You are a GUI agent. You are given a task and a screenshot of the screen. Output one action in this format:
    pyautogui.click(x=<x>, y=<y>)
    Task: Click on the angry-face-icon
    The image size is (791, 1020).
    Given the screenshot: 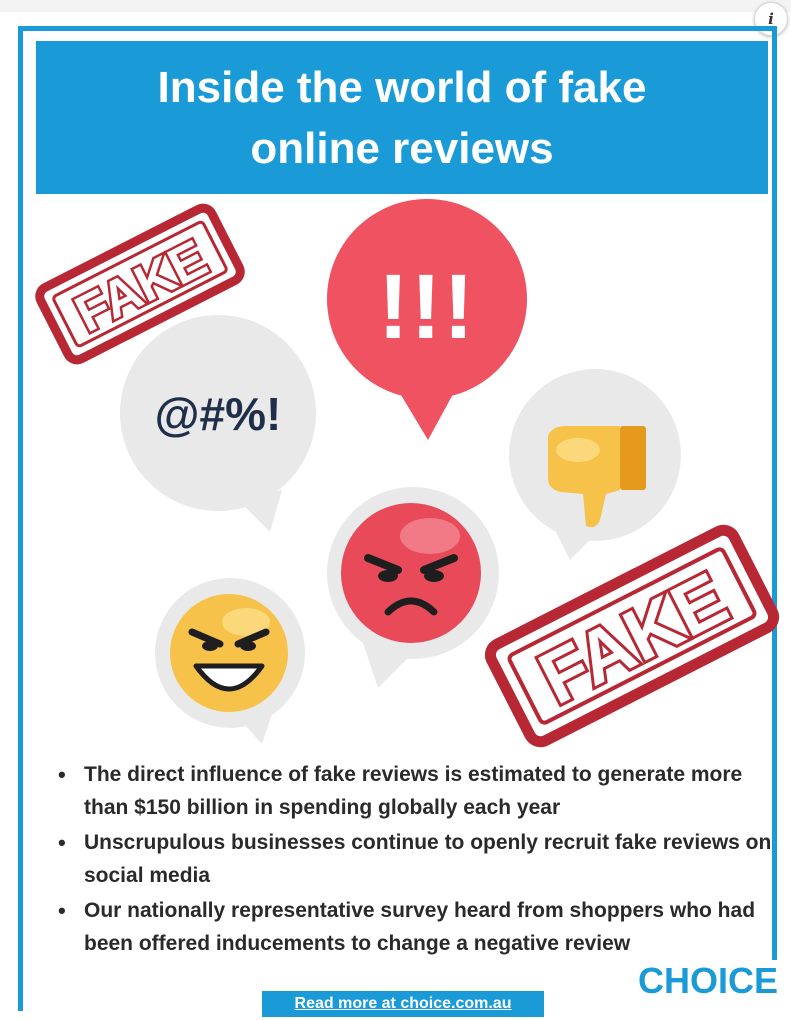 What is the action you would take?
    pyautogui.click(x=411, y=573)
    